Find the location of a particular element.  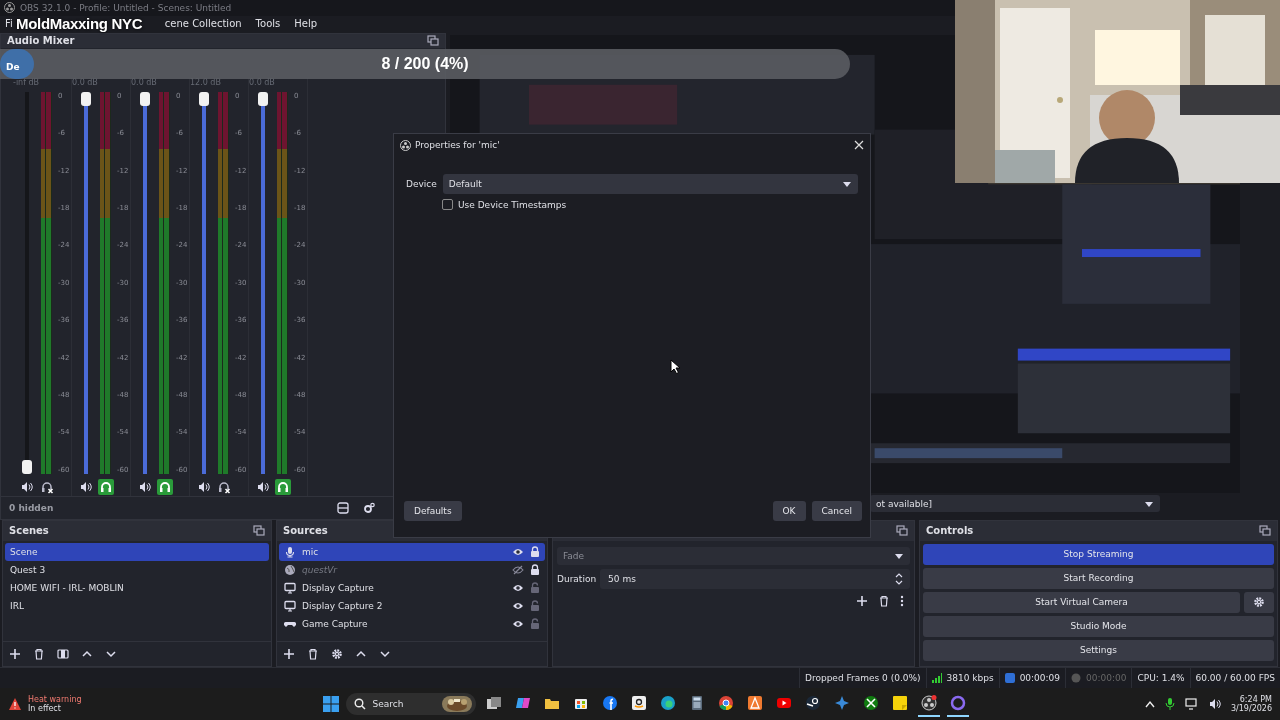

menu-item: cene Collection is located at coordinates (203, 24).